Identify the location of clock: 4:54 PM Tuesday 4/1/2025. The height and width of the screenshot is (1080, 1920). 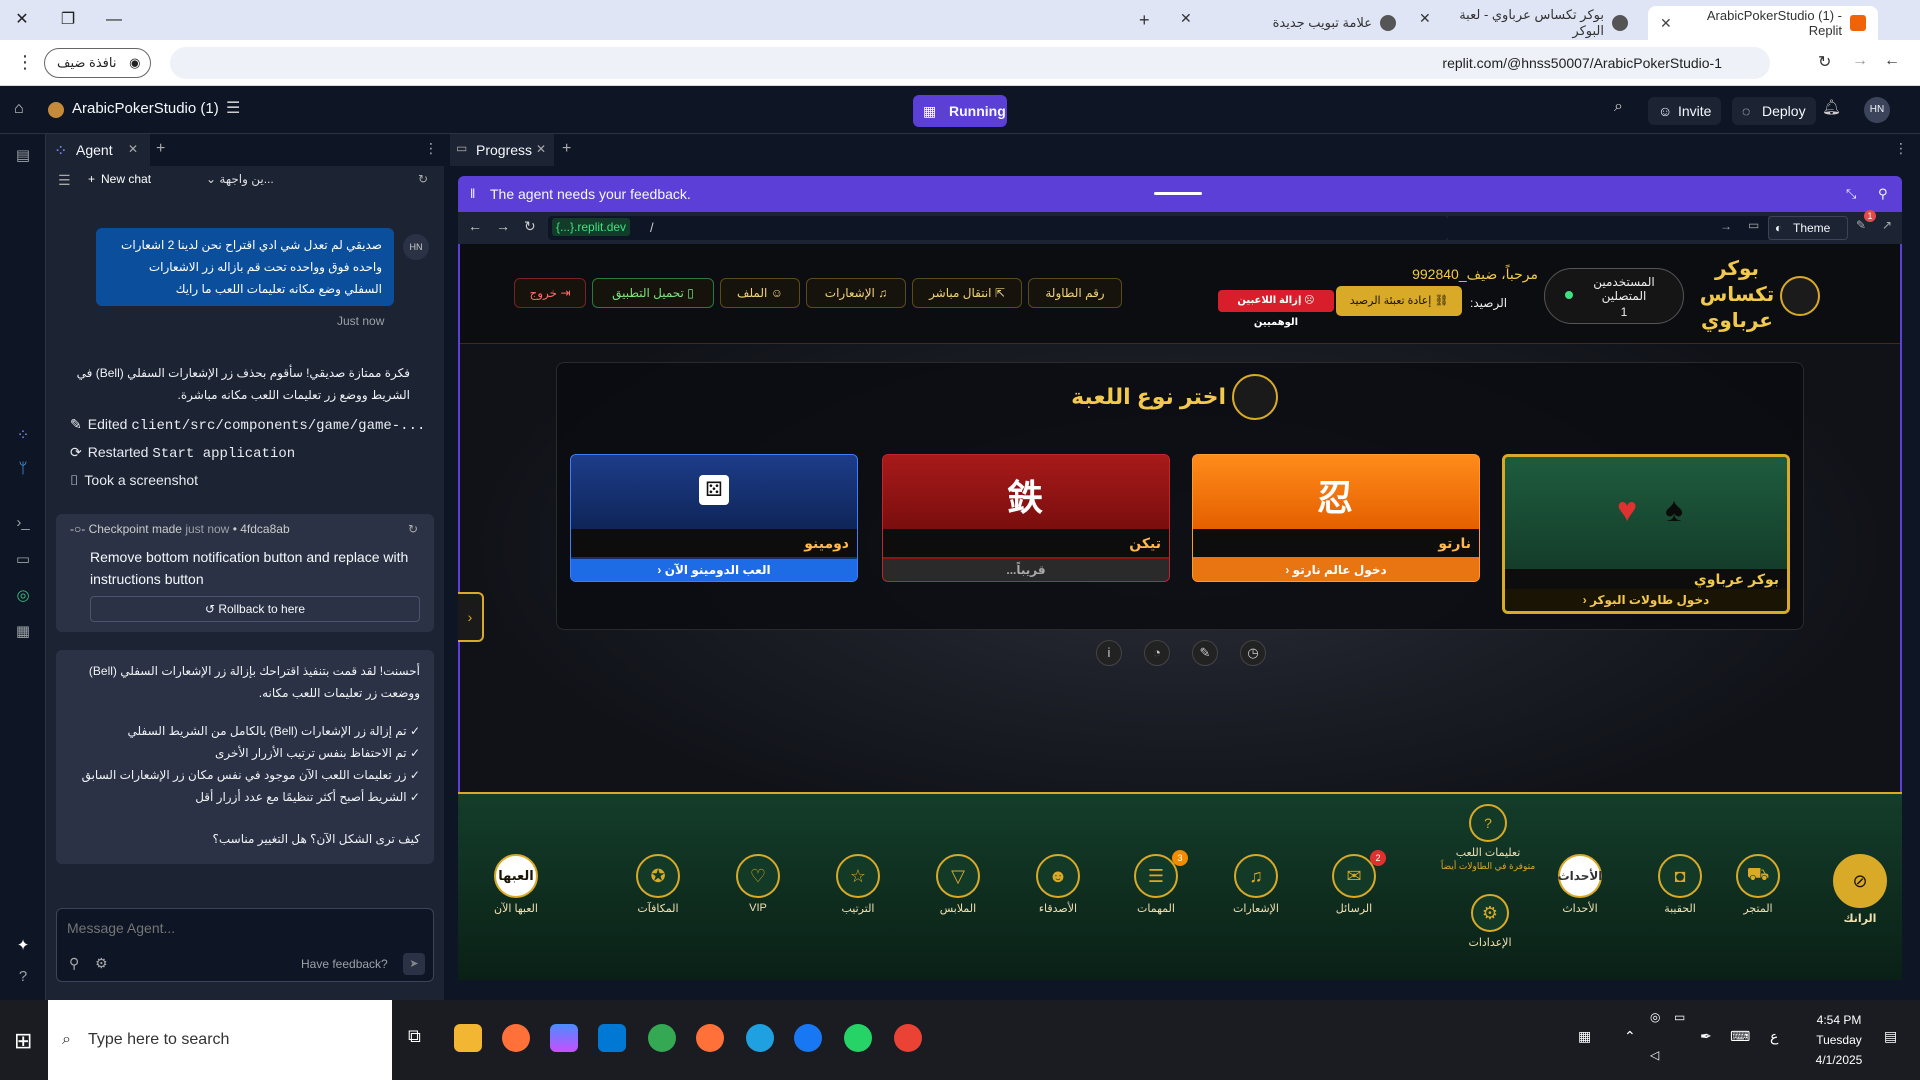
(1839, 1040).